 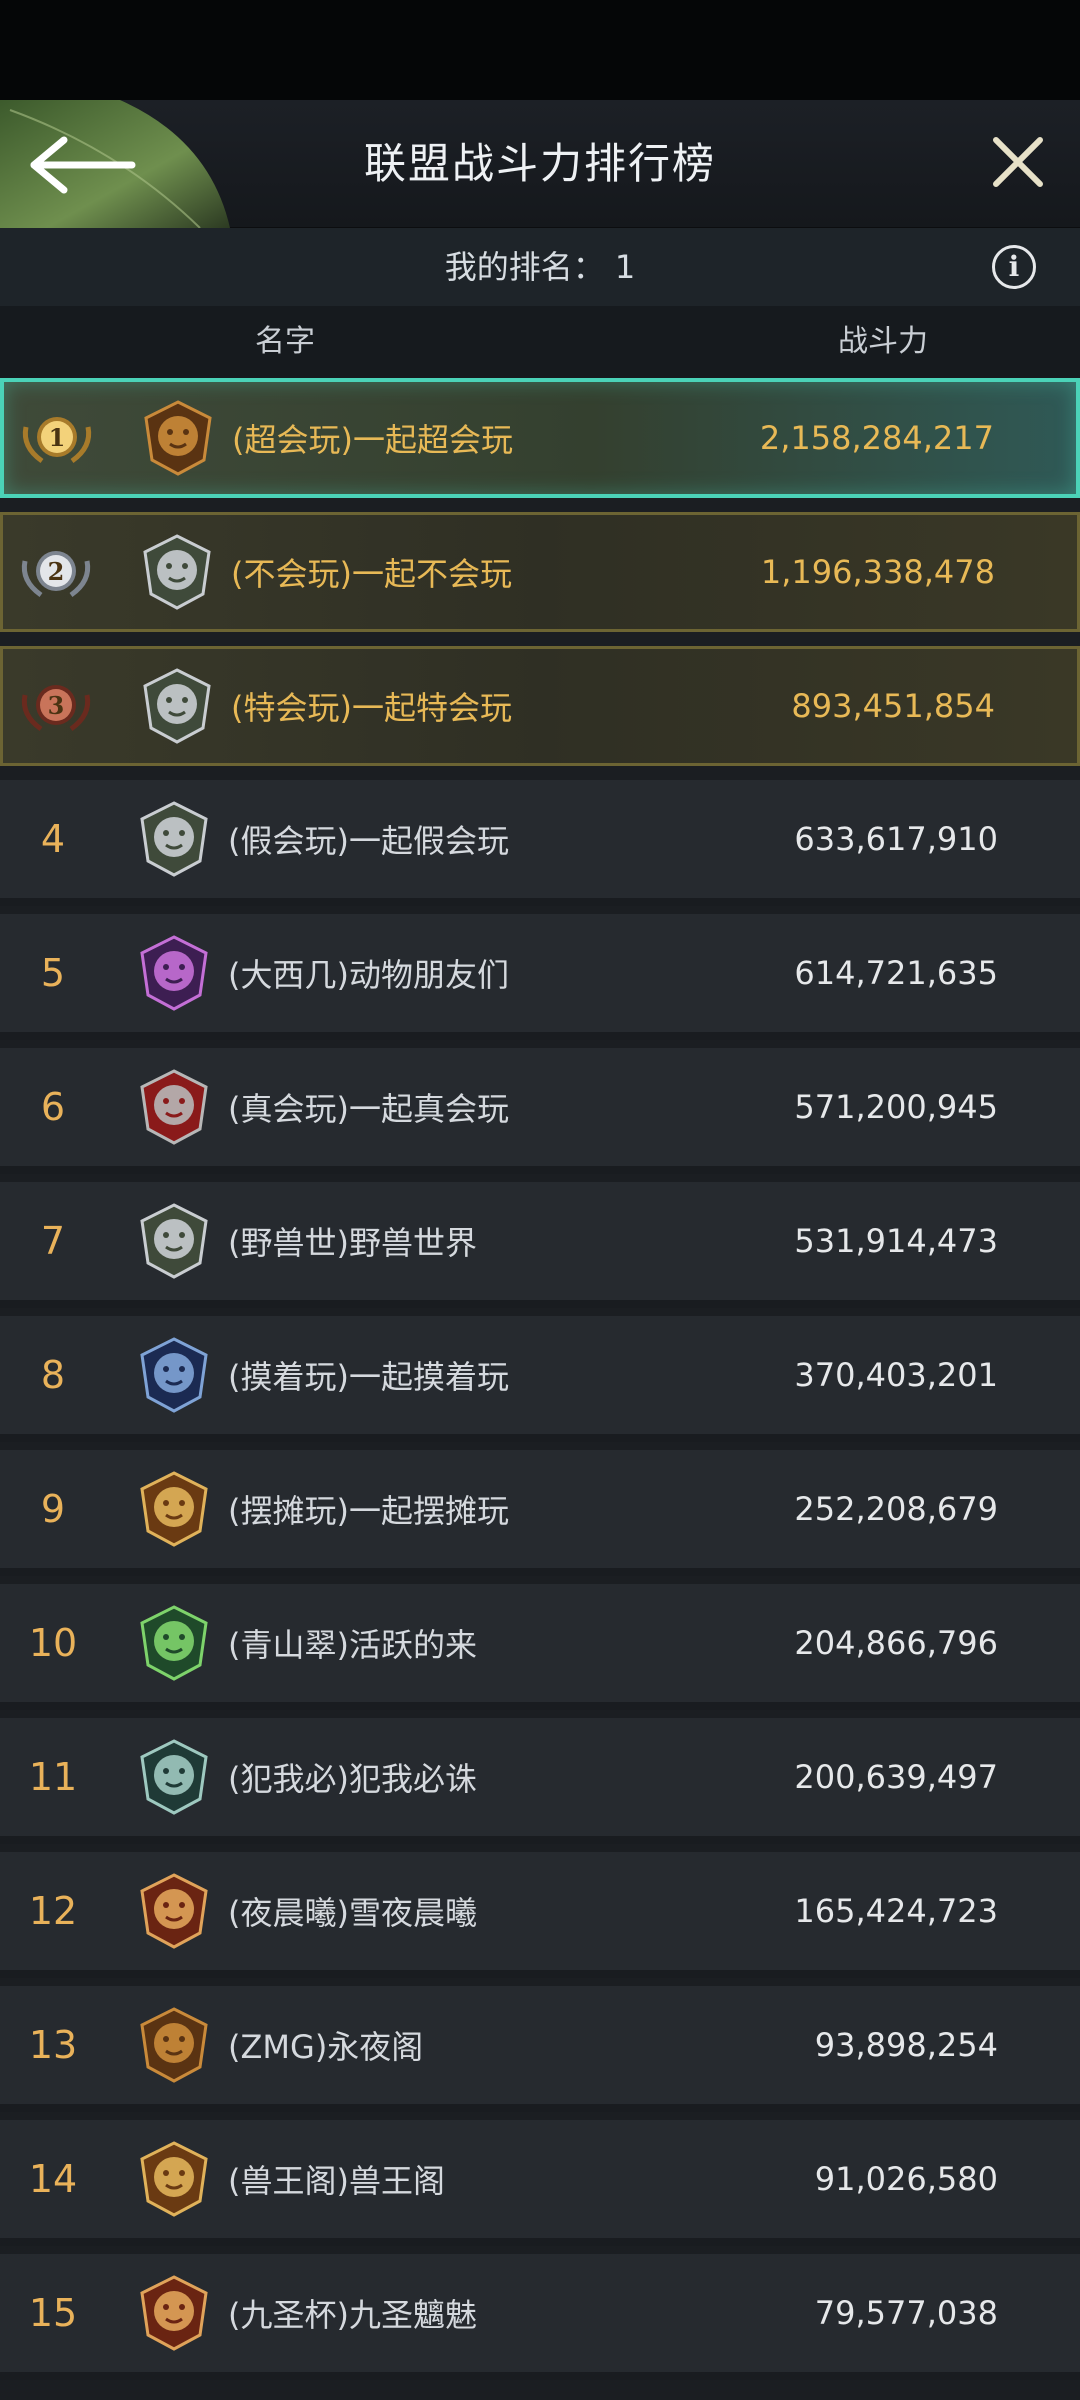 I want to click on power-value: 252,208,679, so click(x=896, y=1509).